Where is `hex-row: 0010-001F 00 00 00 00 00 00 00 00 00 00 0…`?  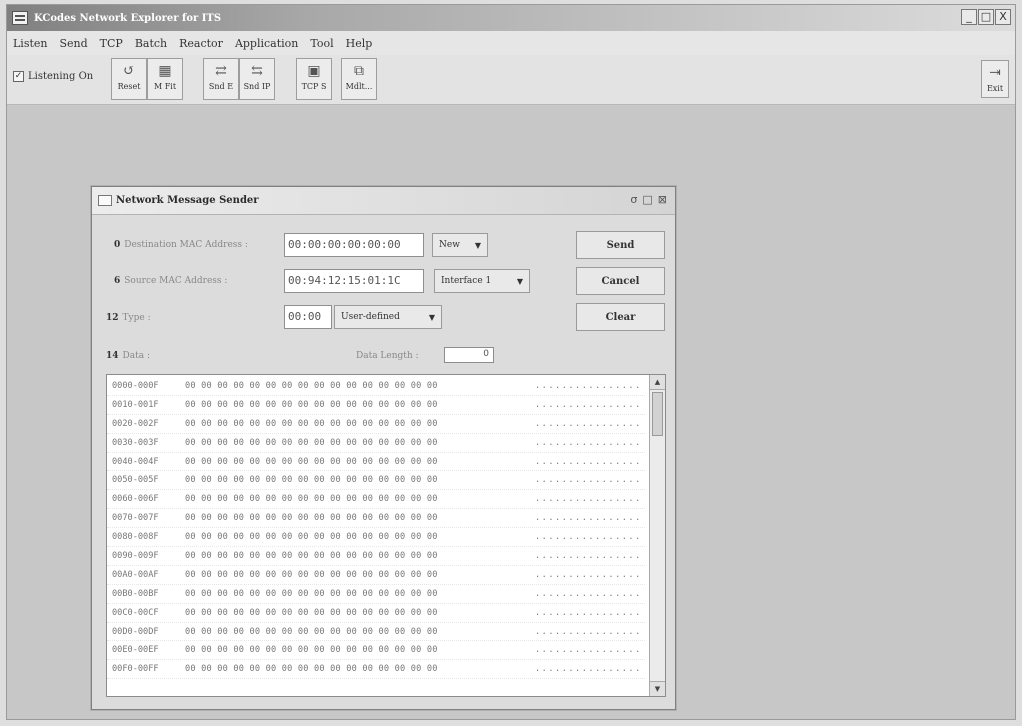
hex-row: 0010-001F 00 00 00 00 00 00 00 00 00 00 0… is located at coordinates (376, 405).